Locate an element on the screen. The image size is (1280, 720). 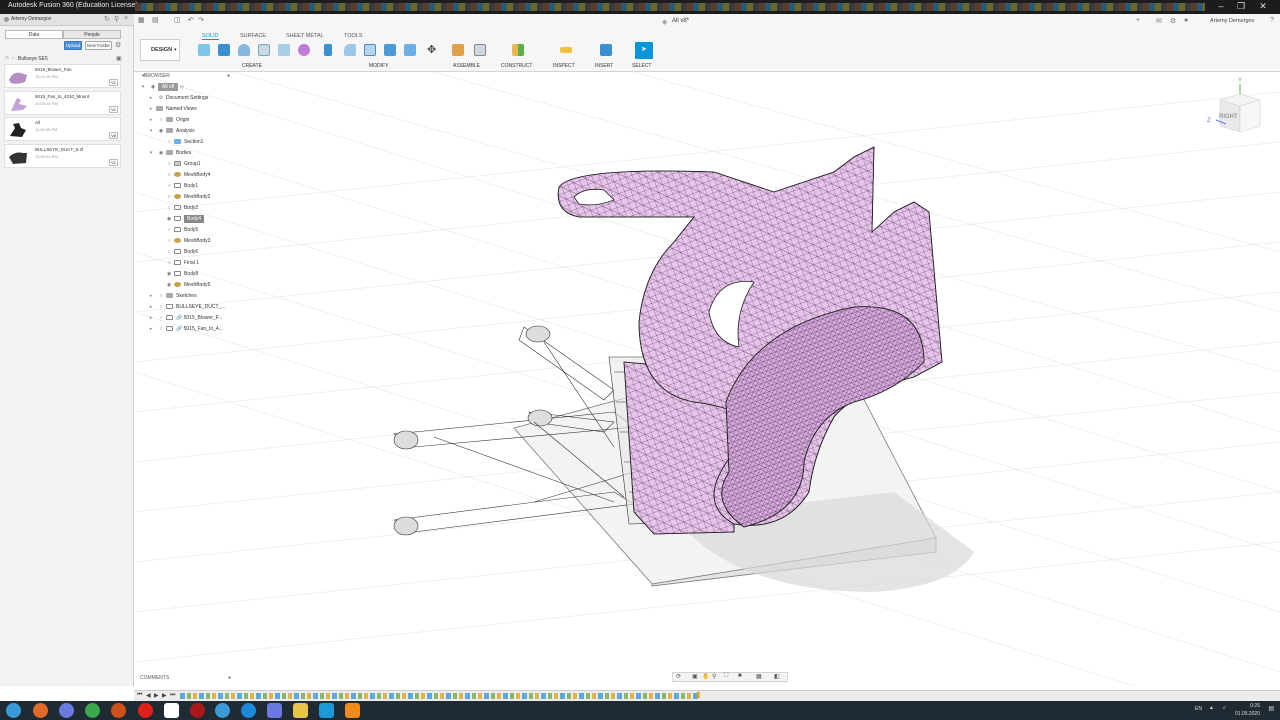
new-tab-icon: + is located at coordinates (1138, 20).